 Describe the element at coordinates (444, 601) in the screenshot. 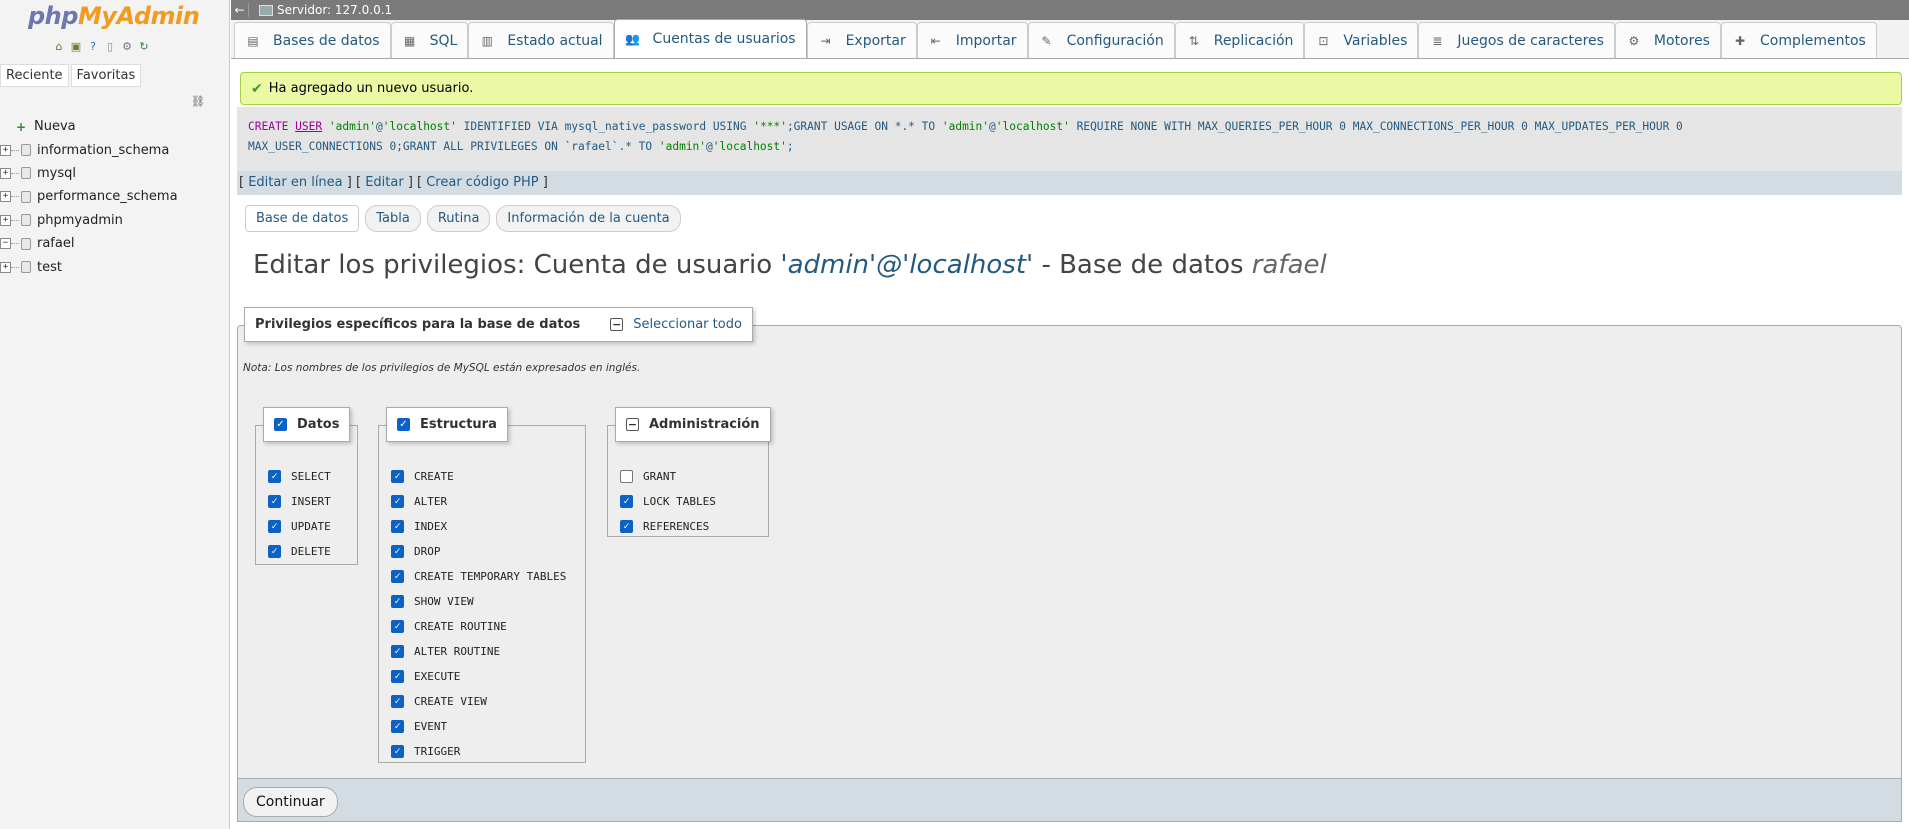

I see `privilege-label: SHOW VIEW` at that location.